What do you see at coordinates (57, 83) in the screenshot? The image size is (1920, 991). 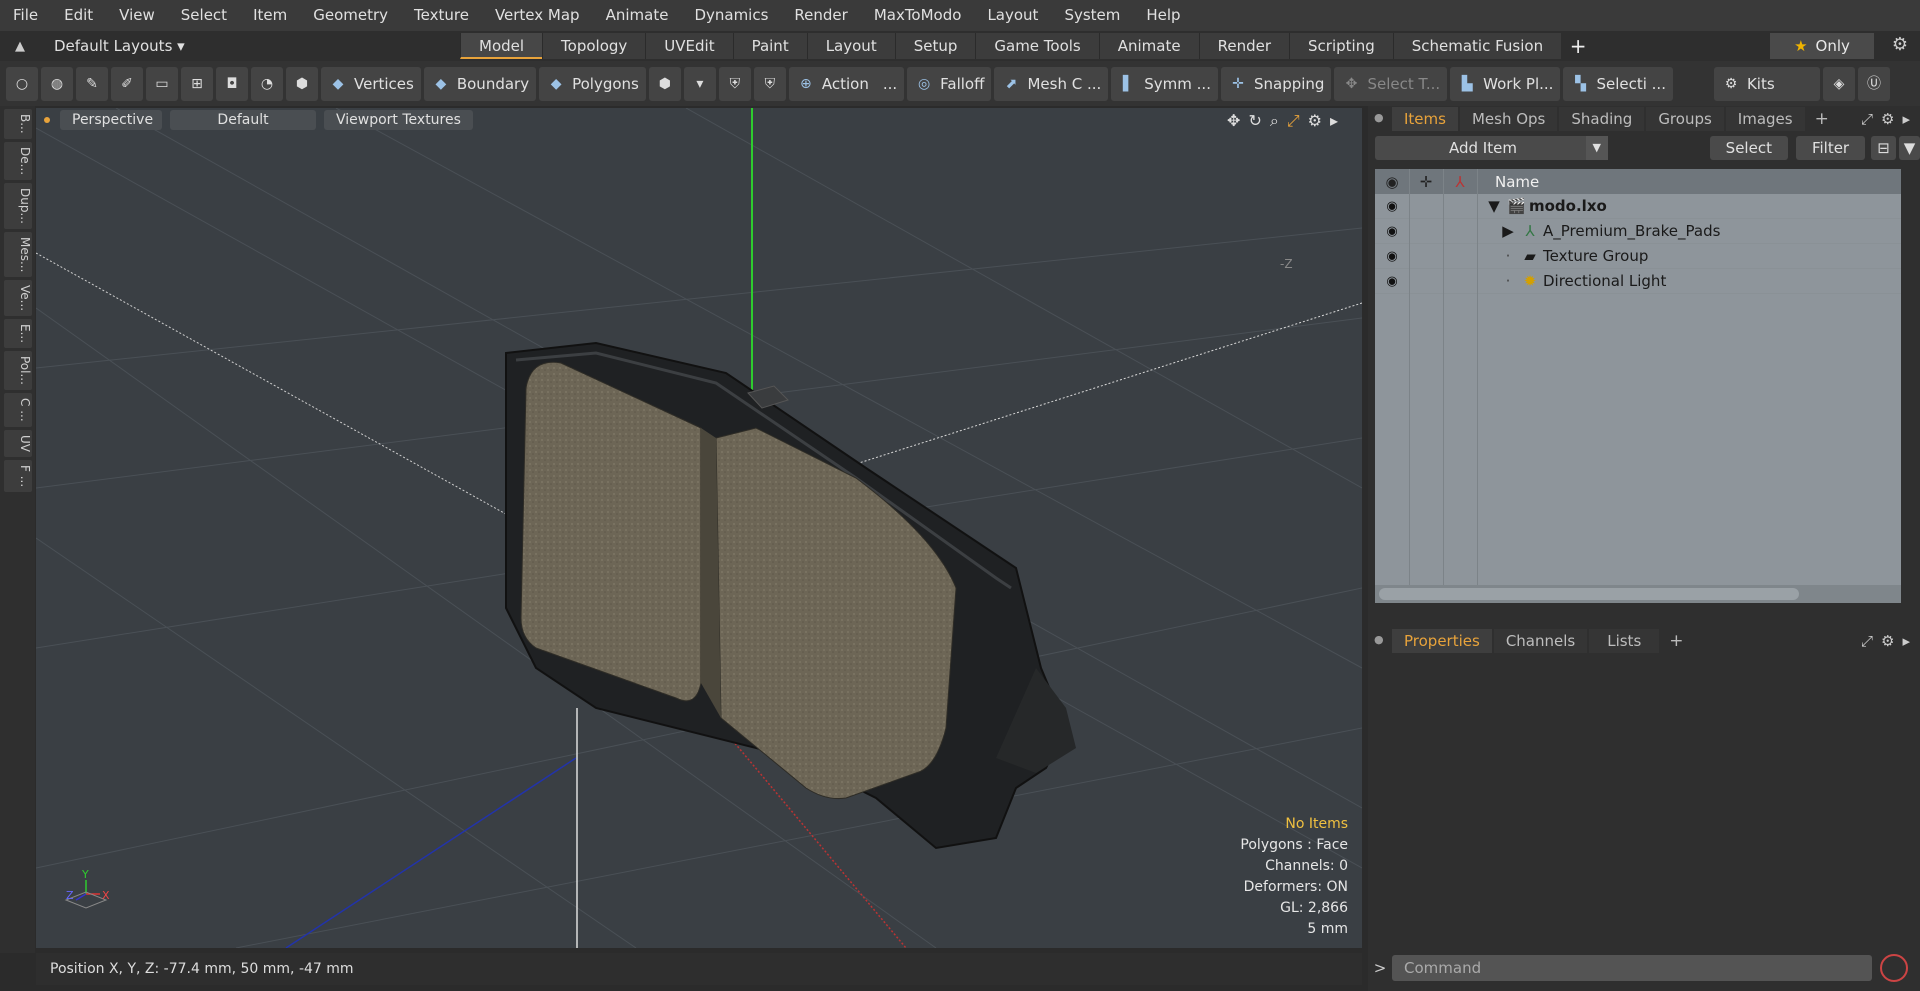 I see `globe-button: ◍` at bounding box center [57, 83].